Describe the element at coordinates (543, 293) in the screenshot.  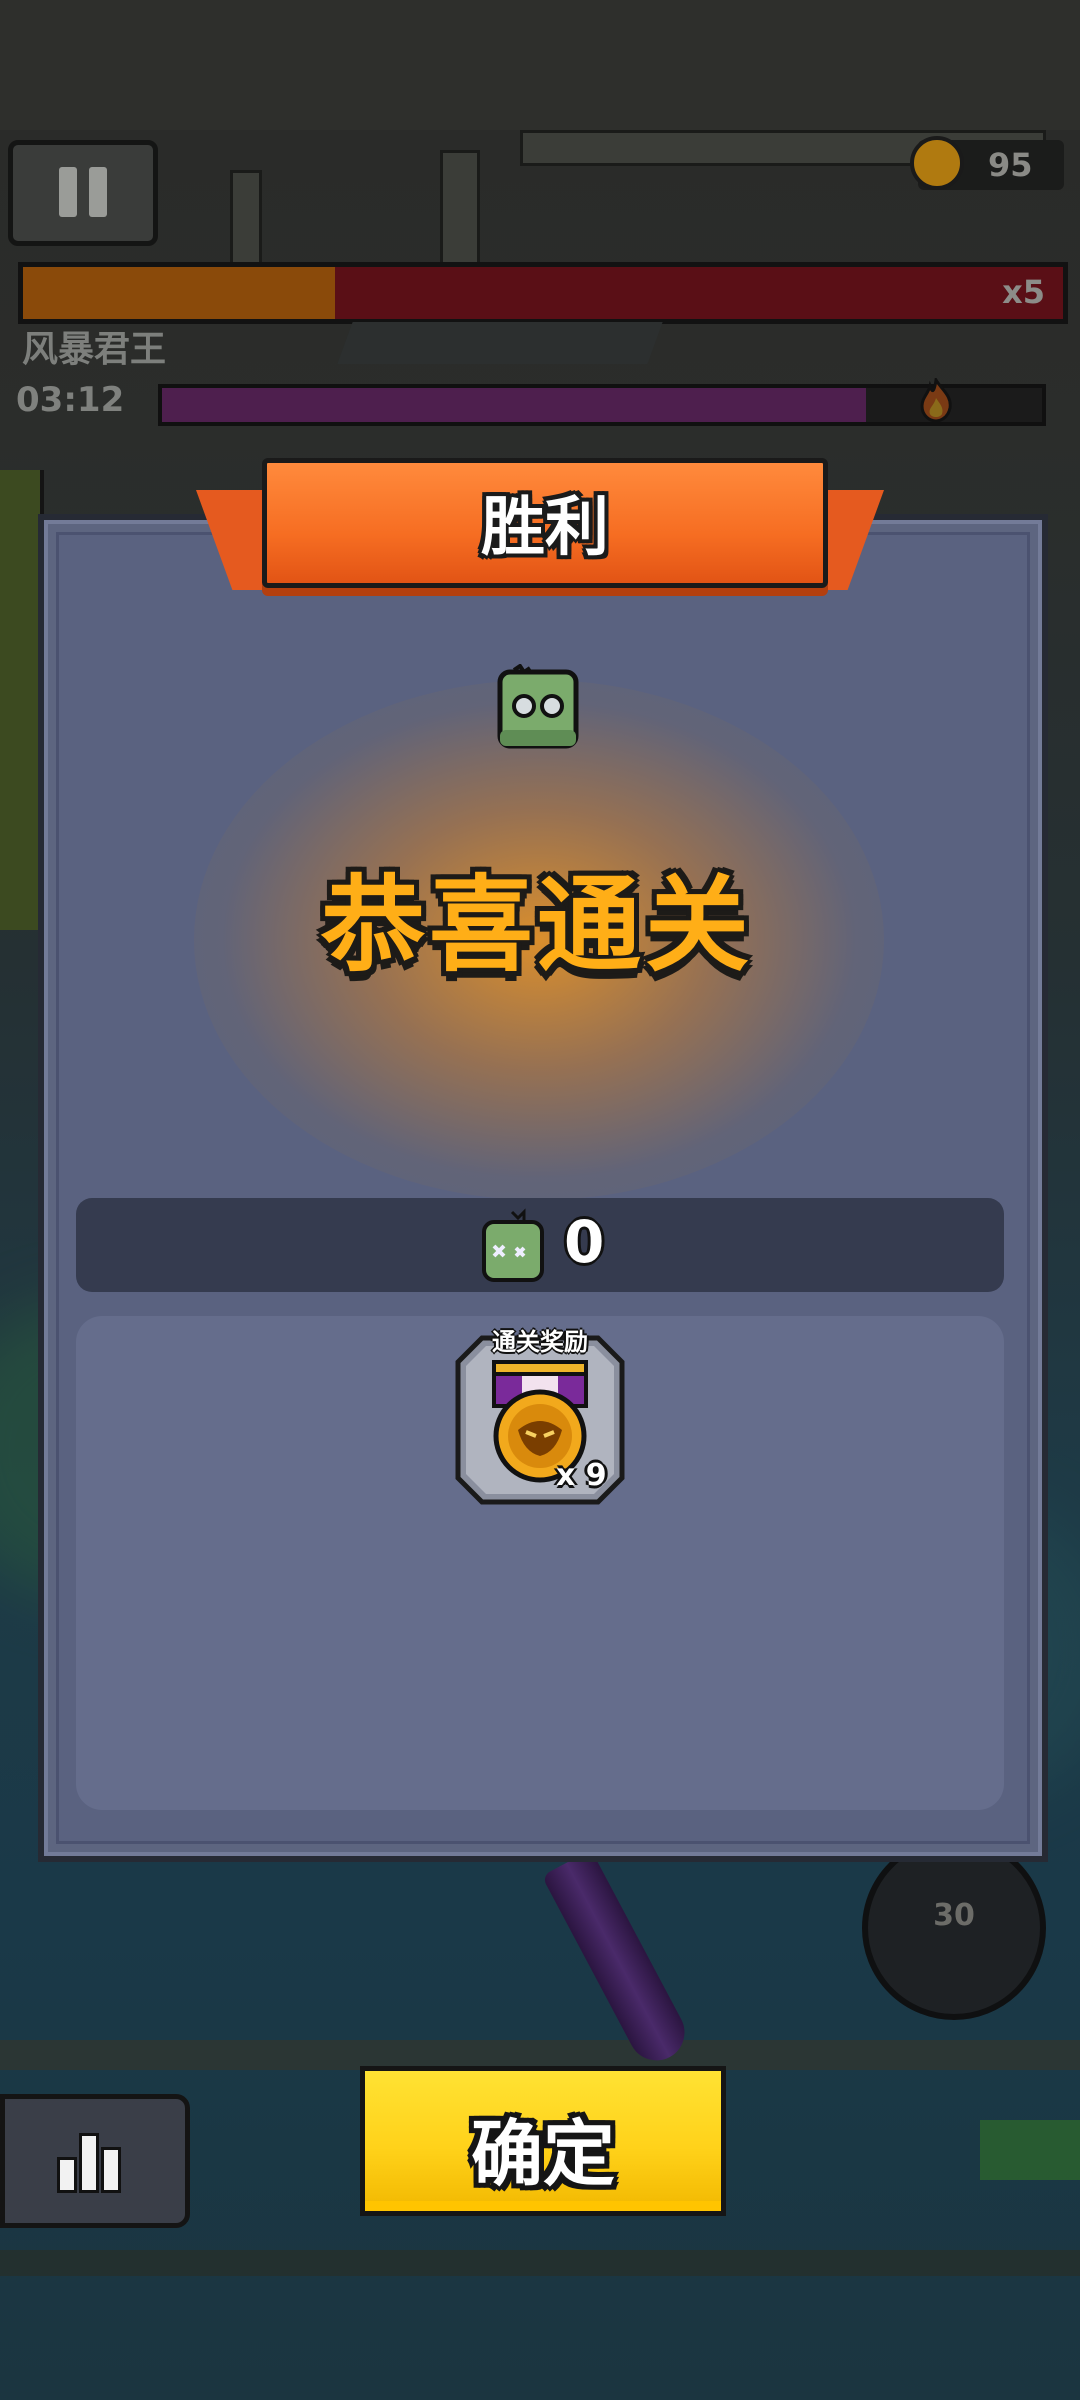
I see `boss-hp-bar: x5` at that location.